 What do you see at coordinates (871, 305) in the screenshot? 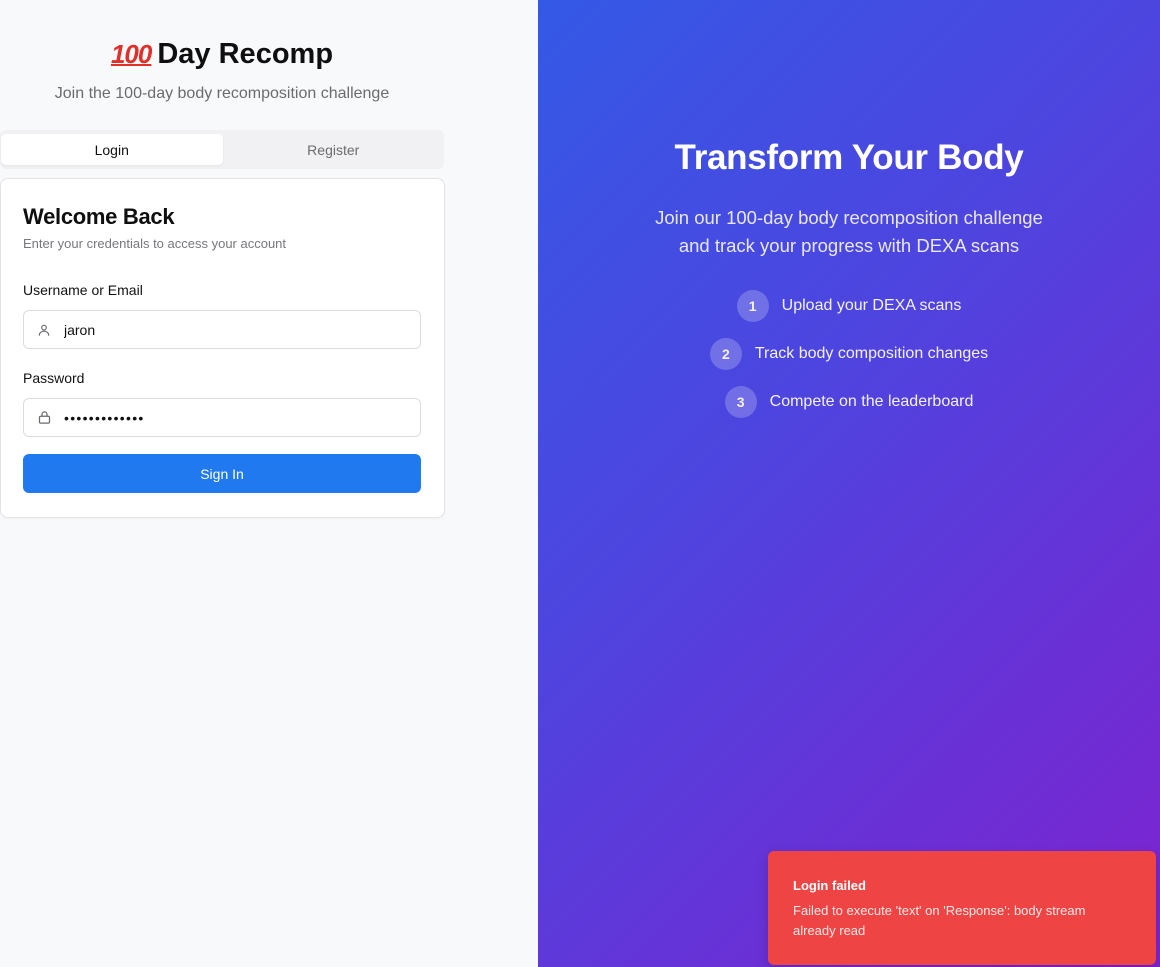
I see `step-label: Upload your DEXA scans` at bounding box center [871, 305].